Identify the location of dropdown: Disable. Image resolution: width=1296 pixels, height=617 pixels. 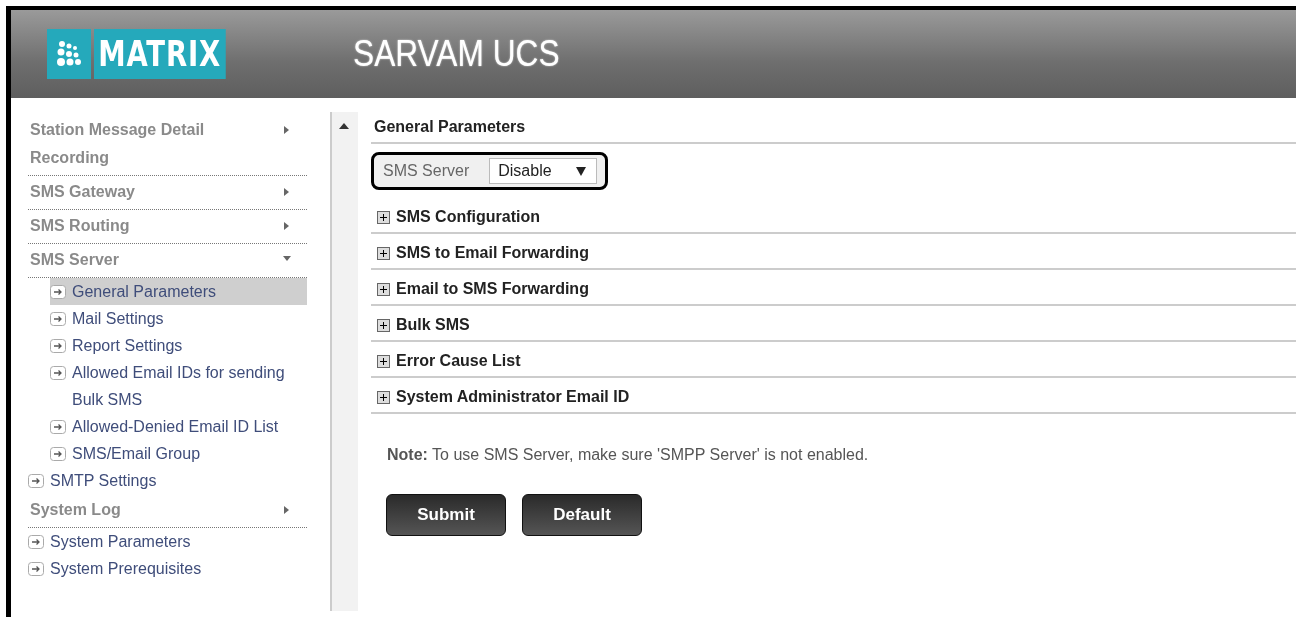
(543, 171).